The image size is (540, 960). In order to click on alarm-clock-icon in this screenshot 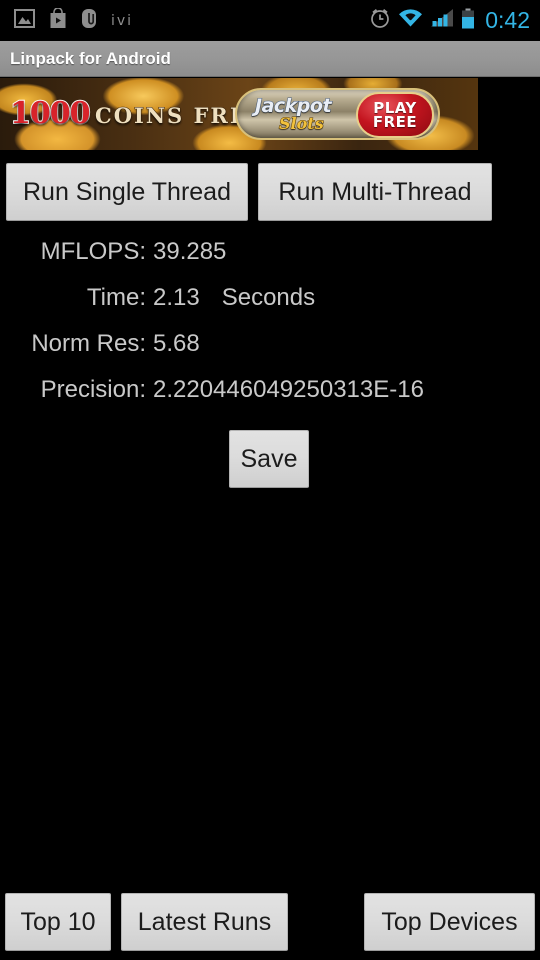, I will do `click(380, 20)`.